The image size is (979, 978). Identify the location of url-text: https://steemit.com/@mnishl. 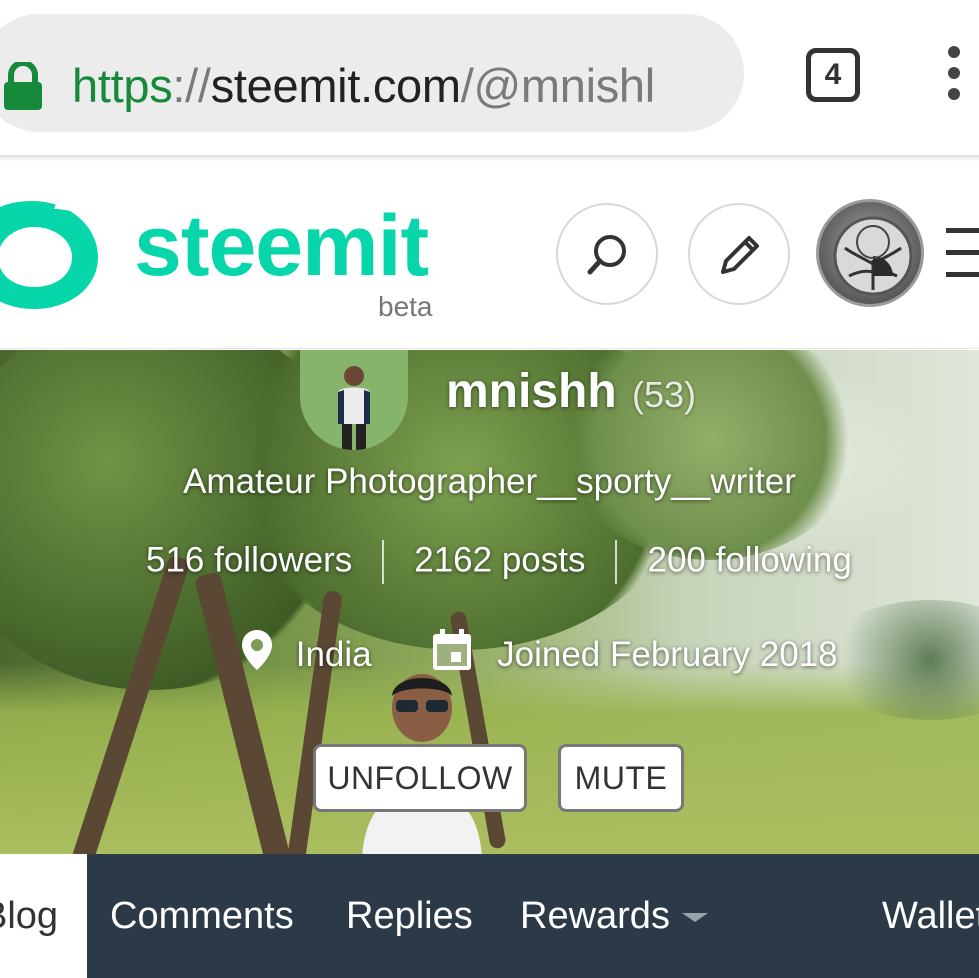
(363, 85).